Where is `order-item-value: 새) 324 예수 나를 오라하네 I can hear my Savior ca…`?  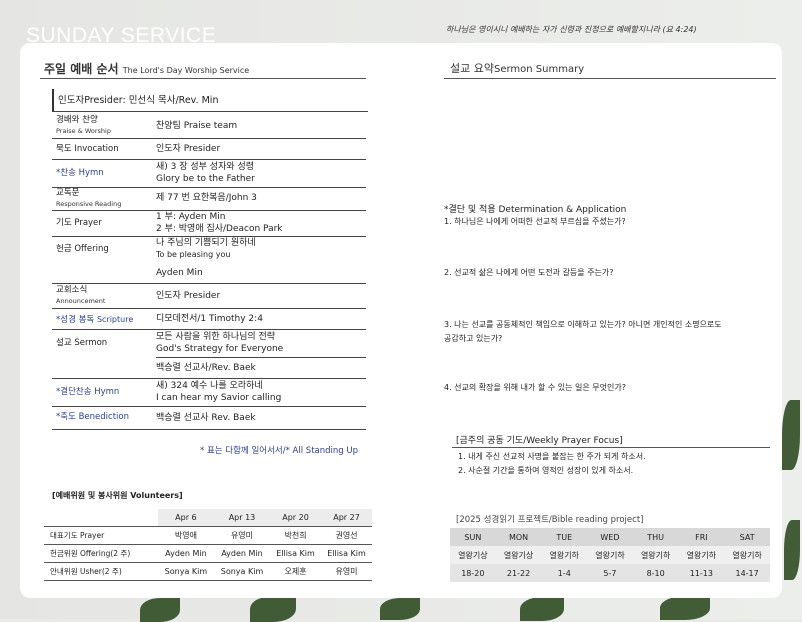 order-item-value: 새) 324 예수 나를 오라하네 I can hear my Savior ca… is located at coordinates (219, 392).